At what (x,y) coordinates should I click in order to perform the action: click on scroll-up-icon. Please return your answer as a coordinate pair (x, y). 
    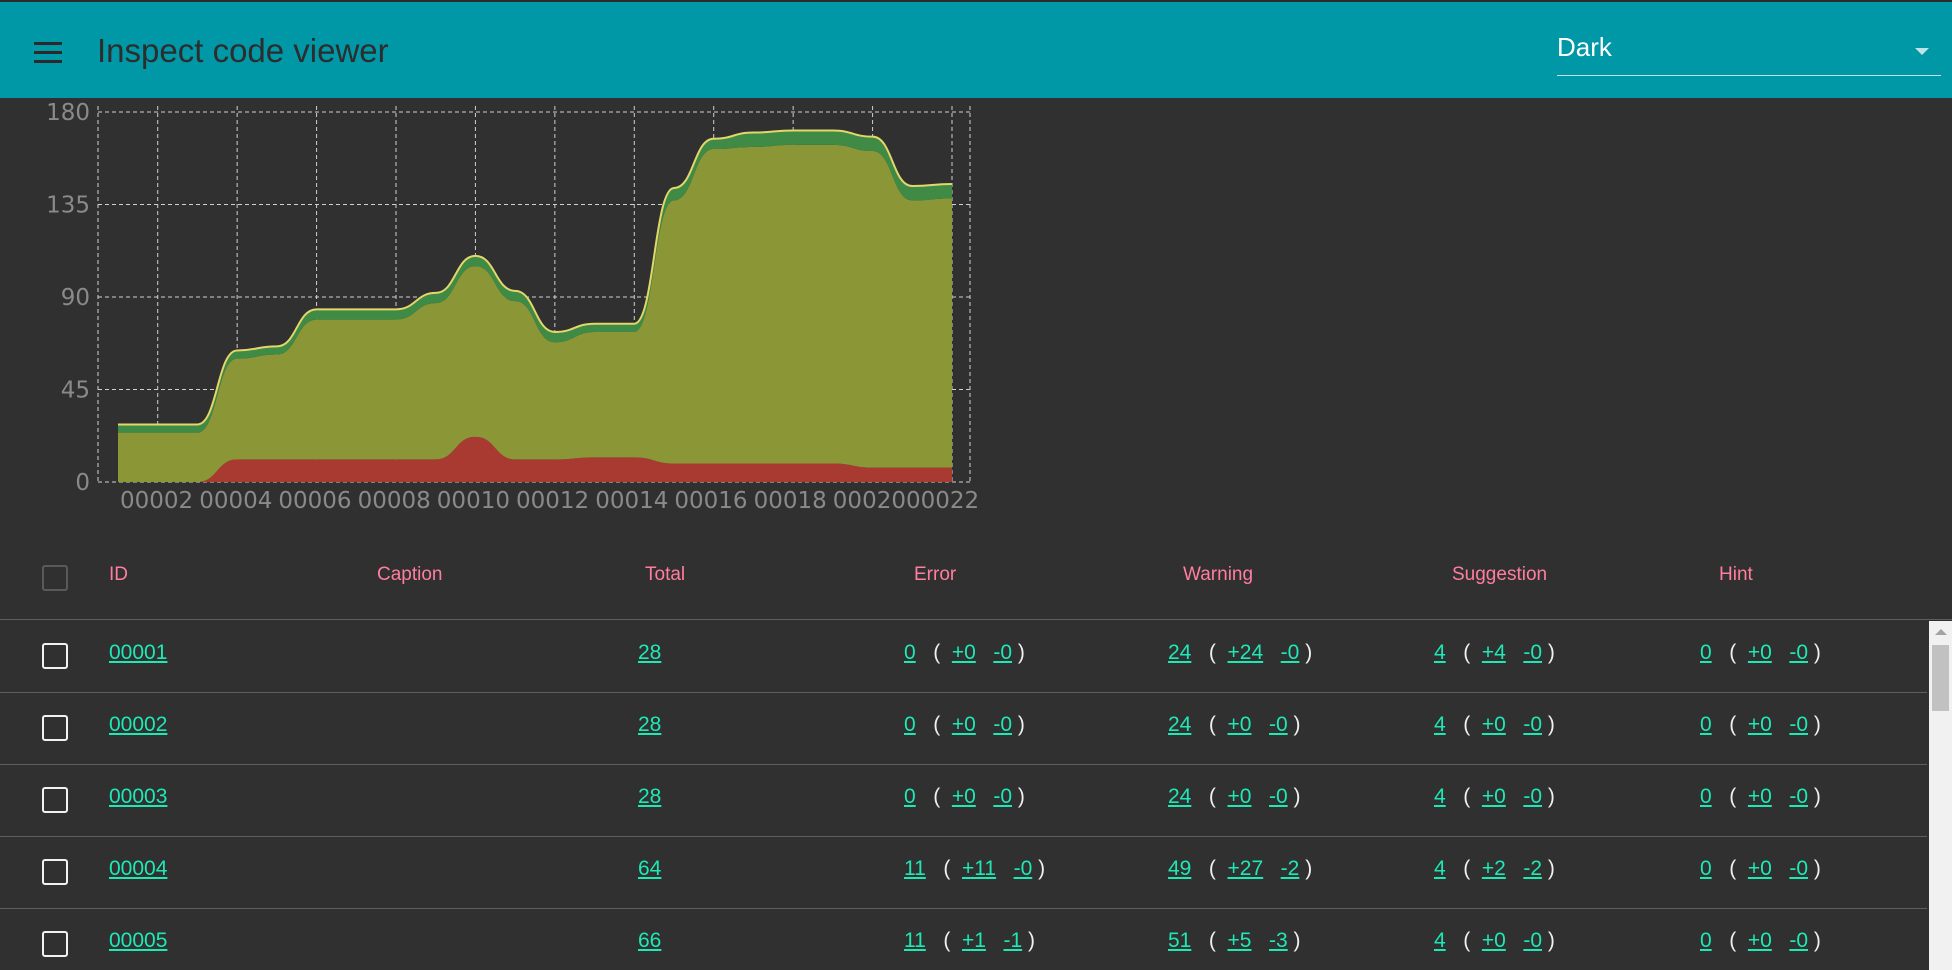
    Looking at the image, I should click on (1941, 632).